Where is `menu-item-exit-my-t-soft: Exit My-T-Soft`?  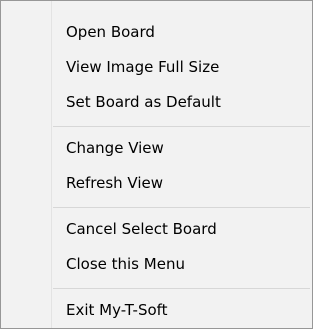 menu-item-exit-my-t-soft: Exit My-T-Soft is located at coordinates (117, 310).